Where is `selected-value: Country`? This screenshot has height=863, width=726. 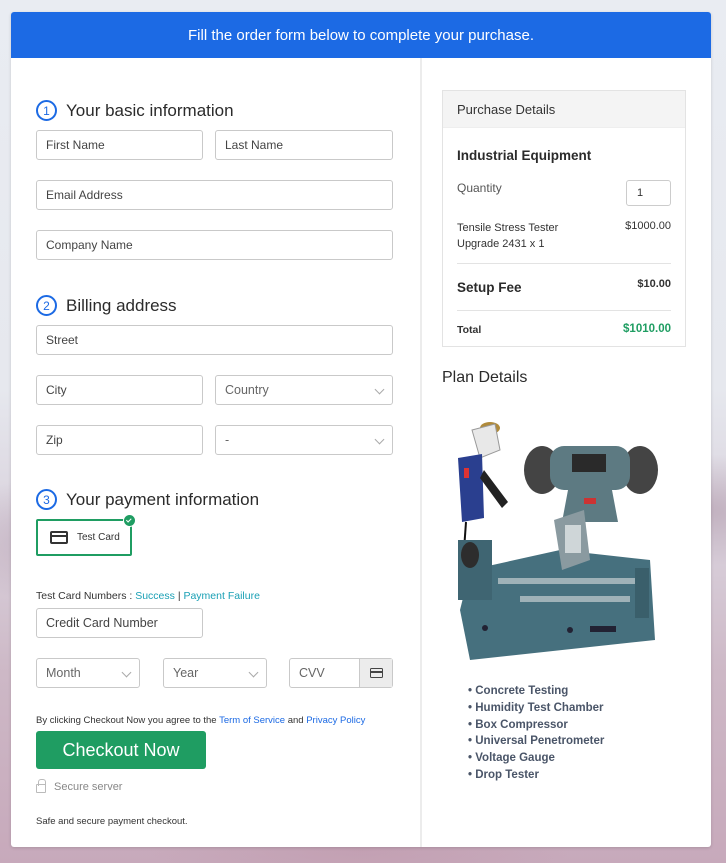
selected-value: Country is located at coordinates (247, 390).